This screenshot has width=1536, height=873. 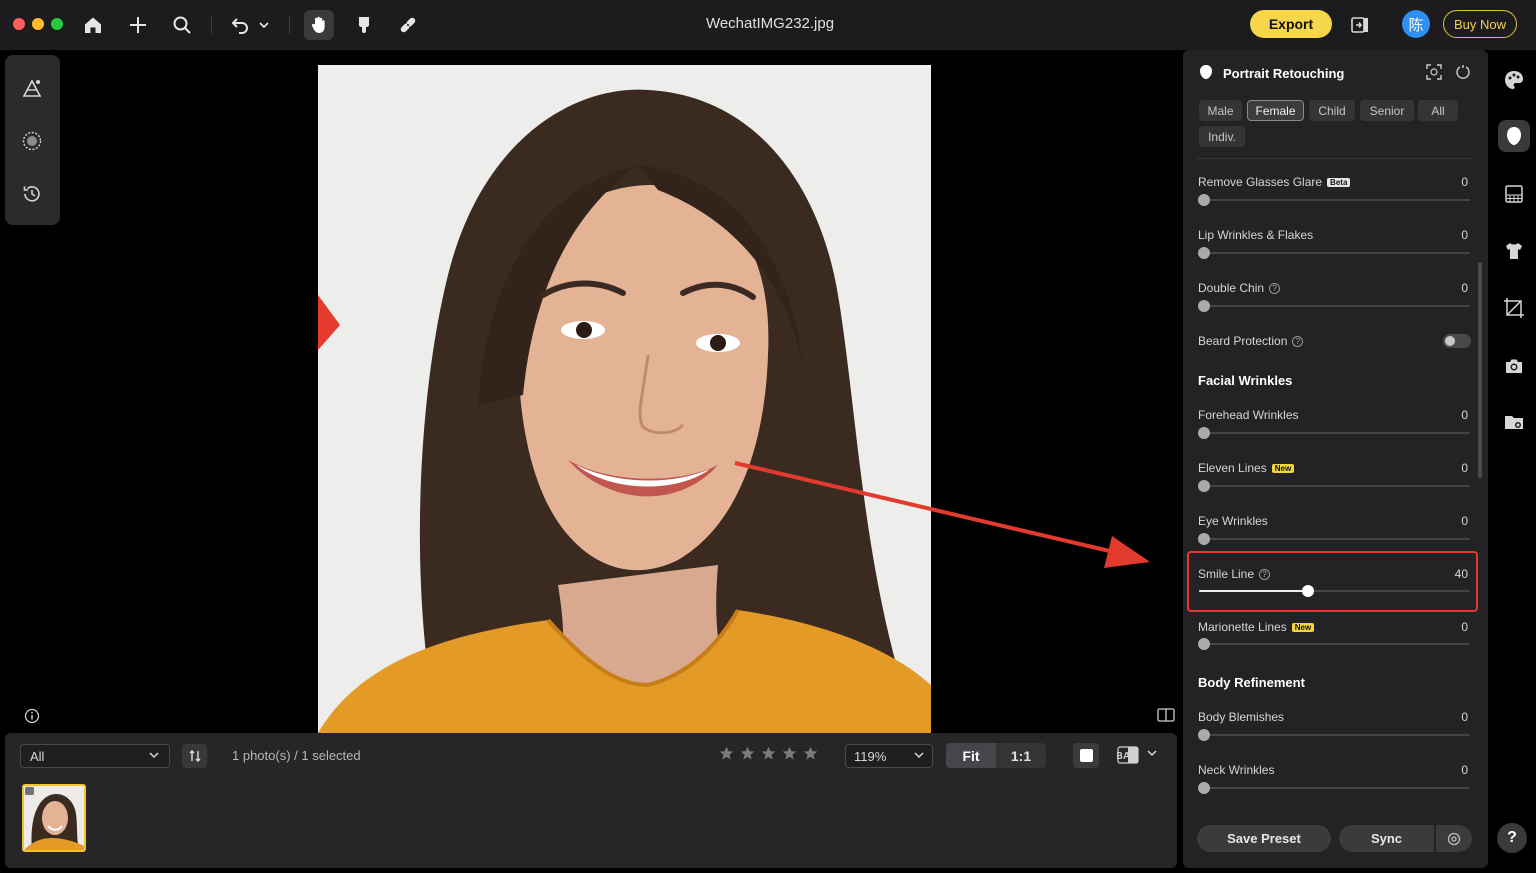 I want to click on camera-icon, so click(x=1514, y=366).